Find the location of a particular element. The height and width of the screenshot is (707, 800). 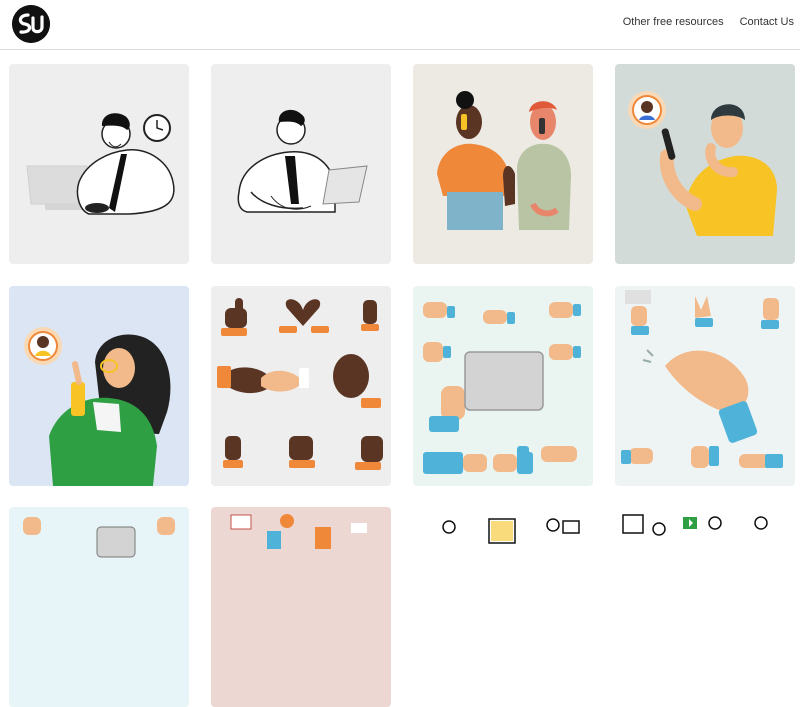

site-logo is located at coordinates (31, 24).